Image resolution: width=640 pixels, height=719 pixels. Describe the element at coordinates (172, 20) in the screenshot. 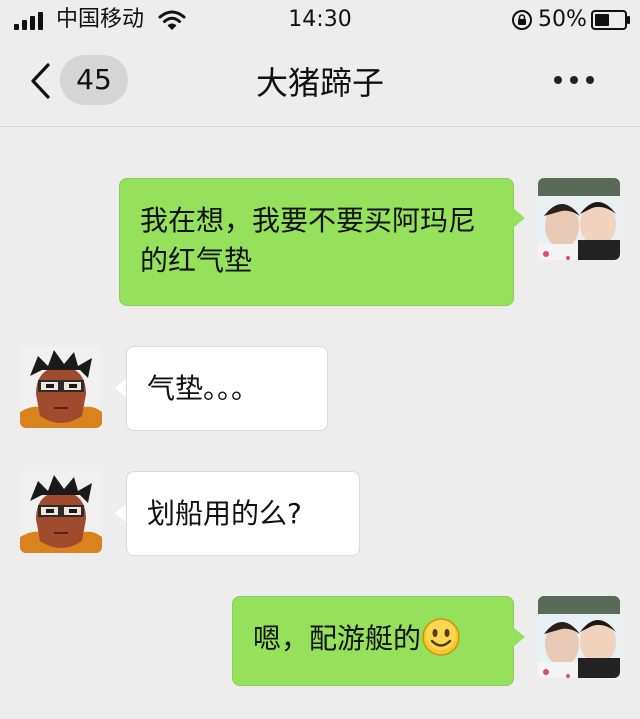

I see `wifi-icon` at that location.